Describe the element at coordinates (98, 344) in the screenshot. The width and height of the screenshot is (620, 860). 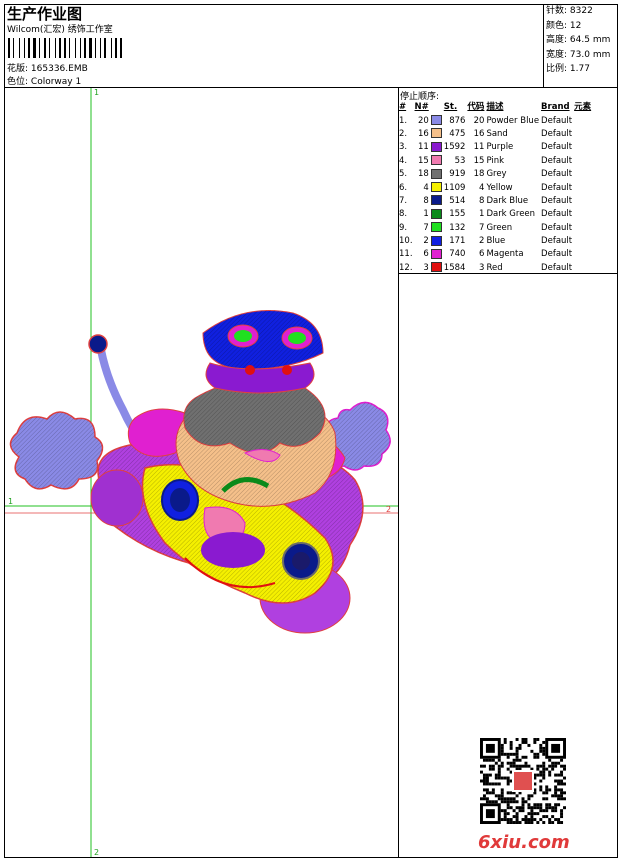
I see `antenna-ball` at that location.